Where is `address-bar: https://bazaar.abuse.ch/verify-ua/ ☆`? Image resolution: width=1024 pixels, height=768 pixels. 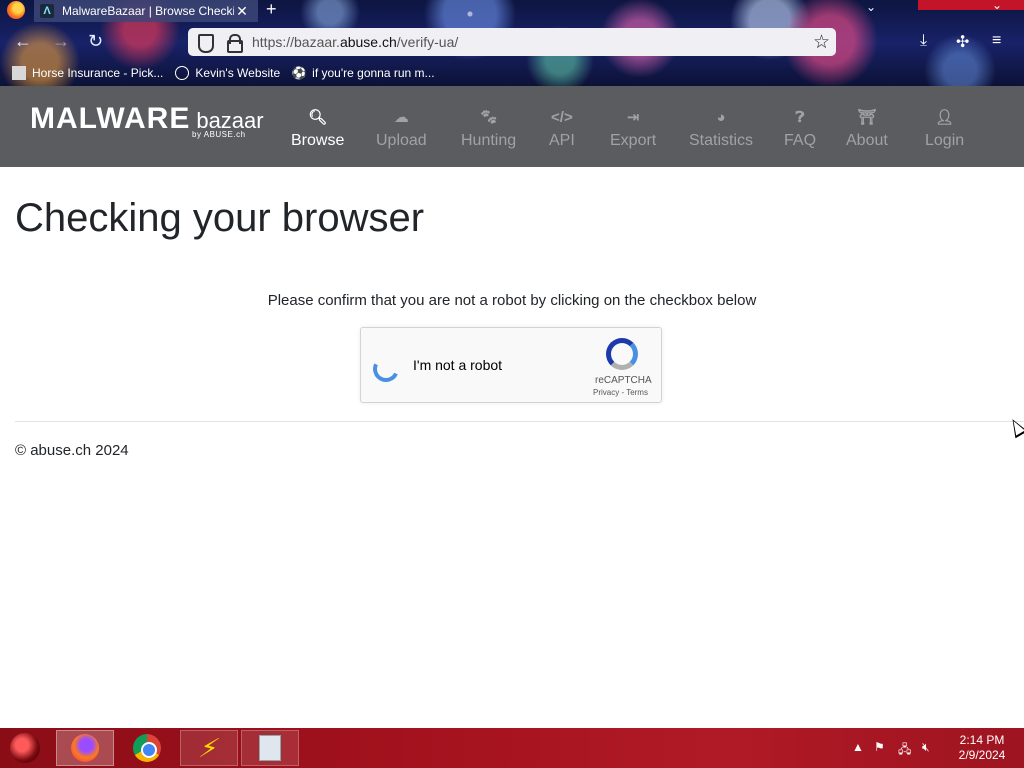 address-bar: https://bazaar.abuse.ch/verify-ua/ ☆ is located at coordinates (512, 42).